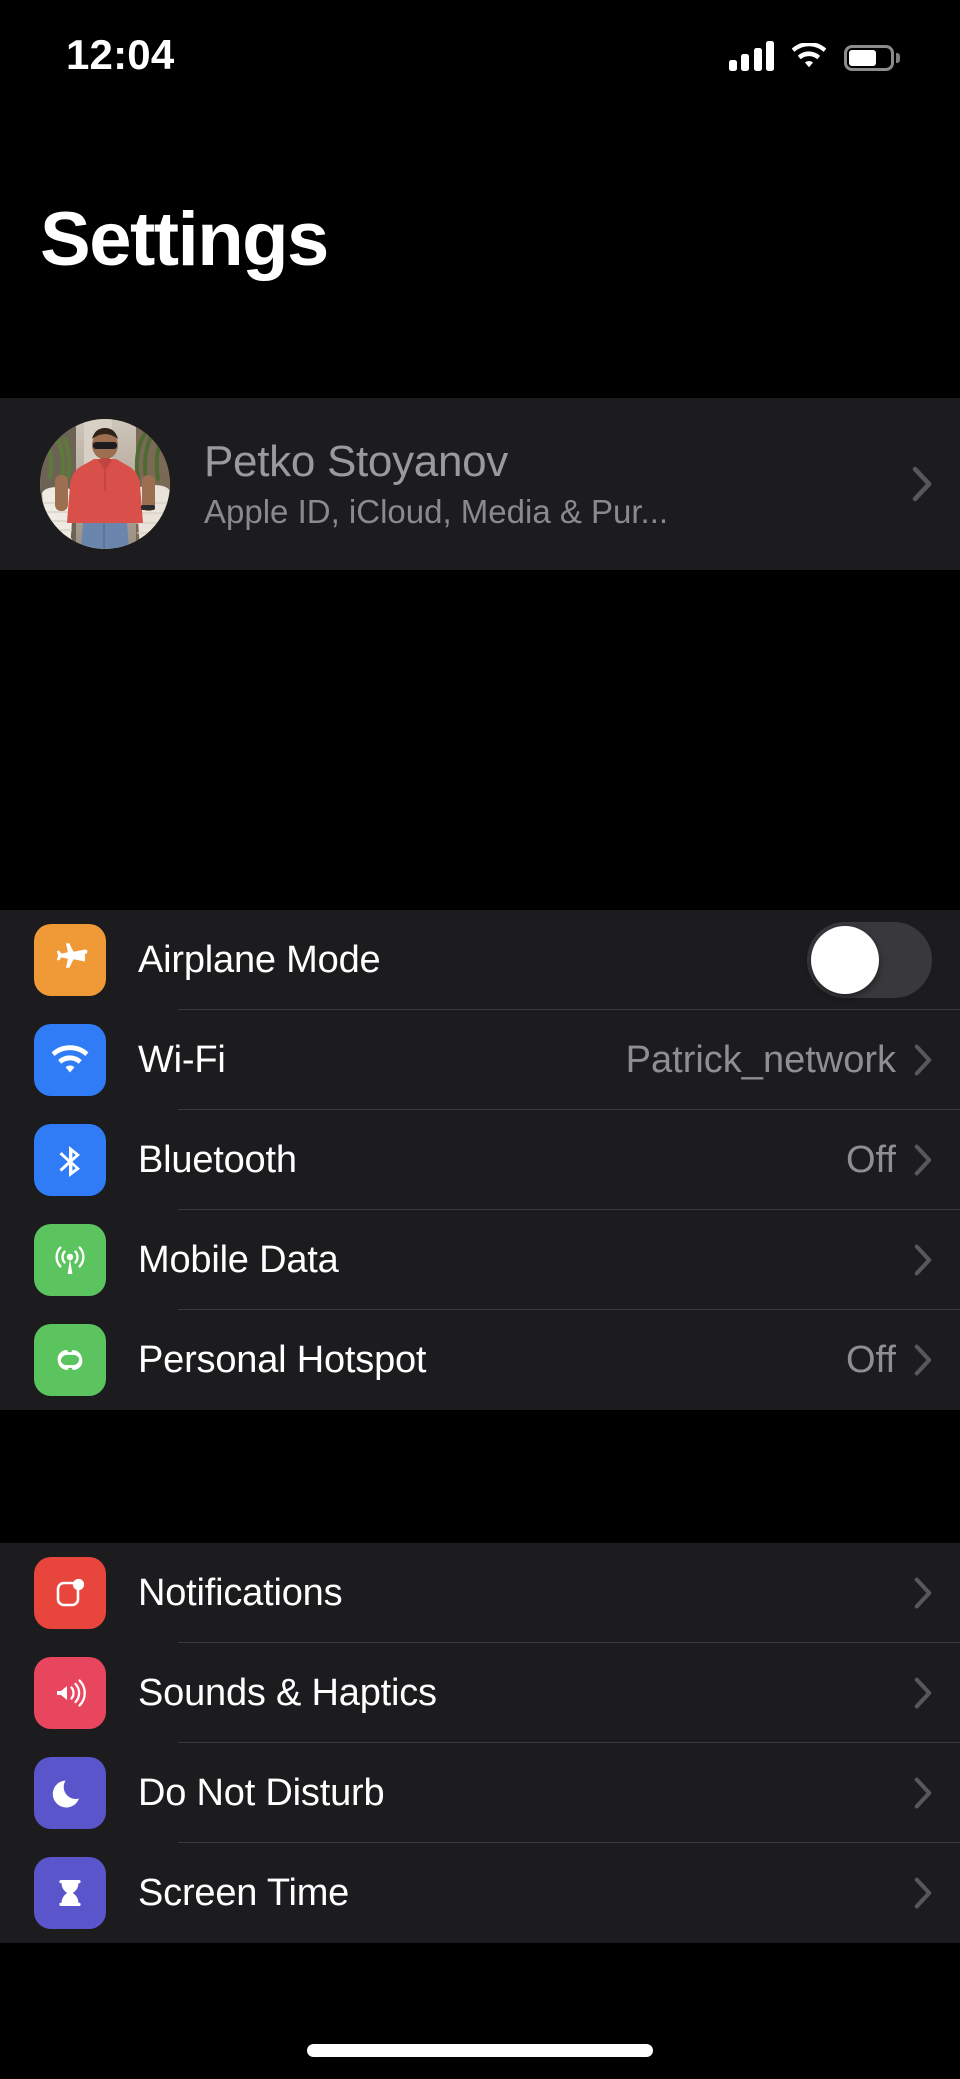 This screenshot has width=960, height=2079. I want to click on battery-icon, so click(872, 58).